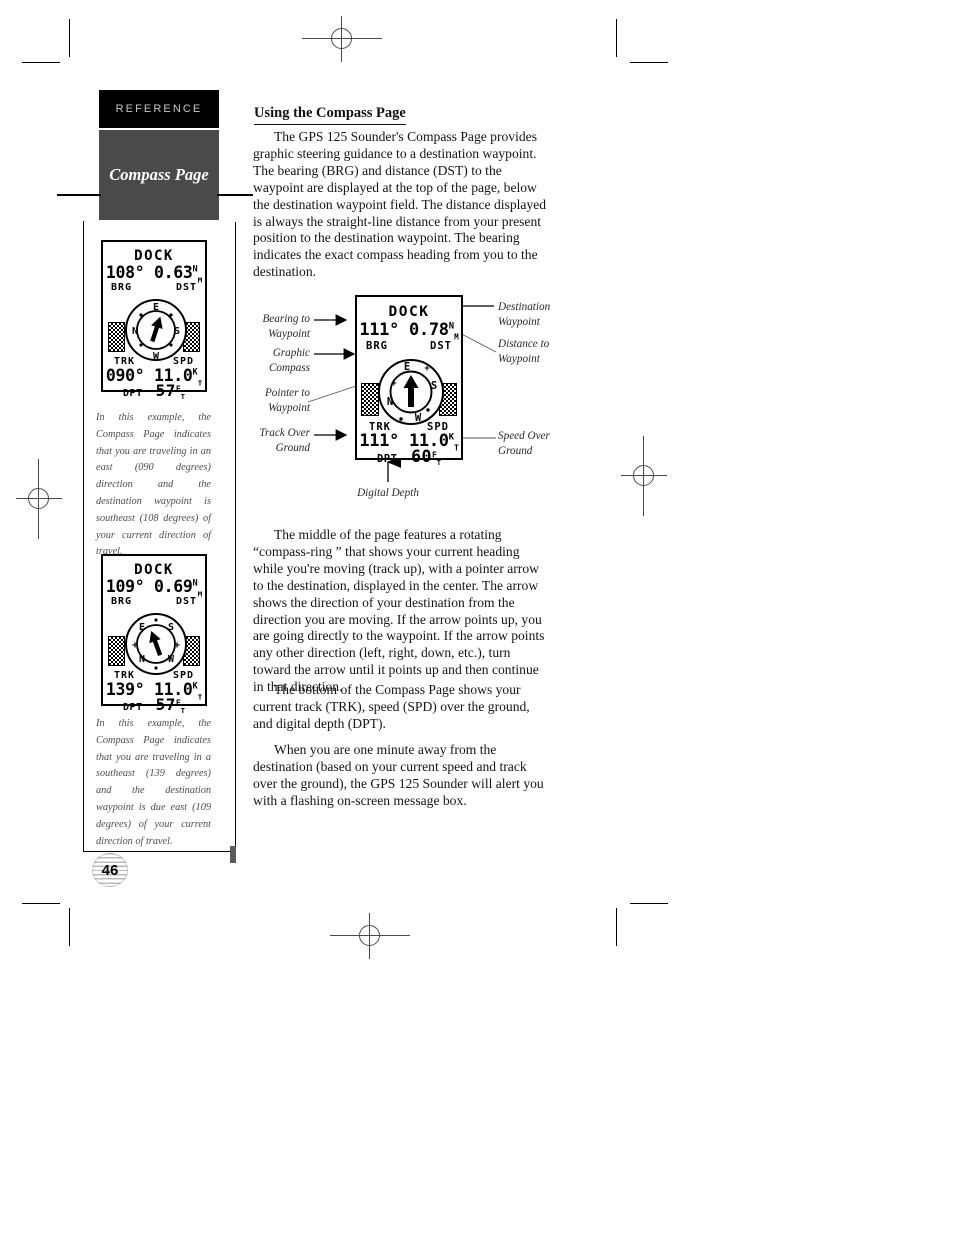 This screenshot has width=954, height=1235. What do you see at coordinates (451, 326) in the screenshot?
I see `gpsm-distance-unit: N` at bounding box center [451, 326].